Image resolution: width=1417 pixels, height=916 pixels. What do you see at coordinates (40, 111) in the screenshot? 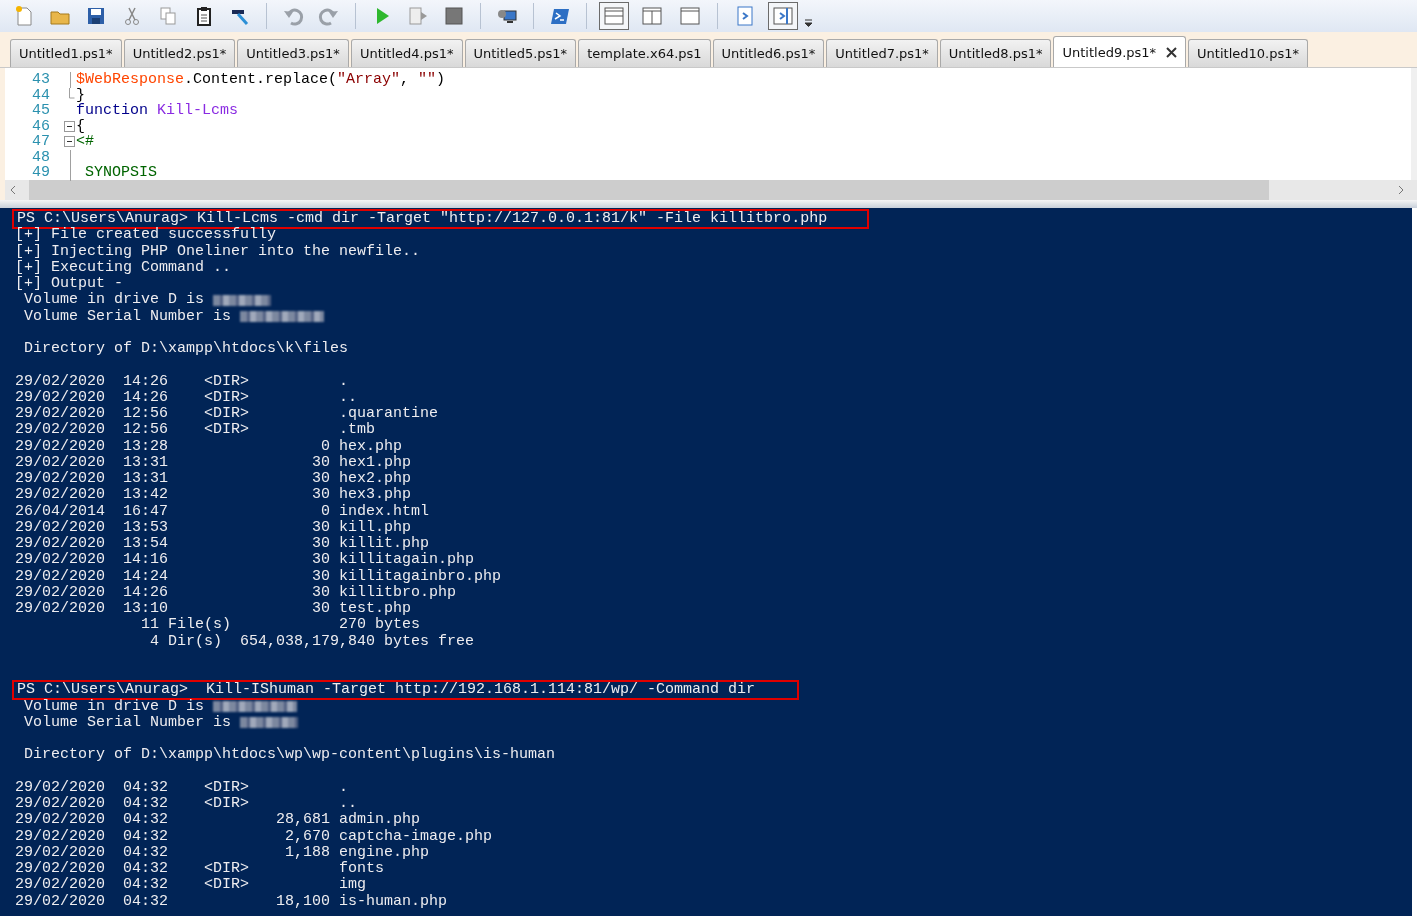
I see `line-number: 45` at bounding box center [40, 111].